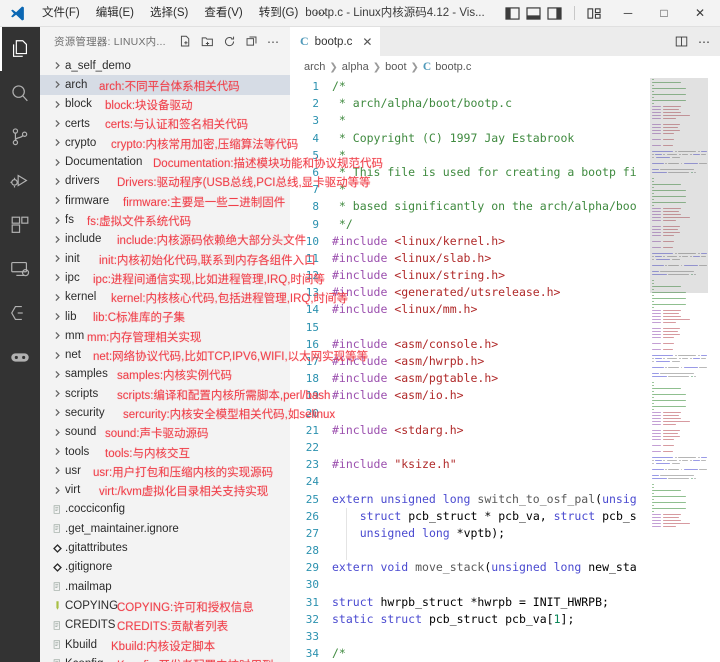 The image size is (720, 662). I want to click on minimize-button: ─, so click(628, 13).